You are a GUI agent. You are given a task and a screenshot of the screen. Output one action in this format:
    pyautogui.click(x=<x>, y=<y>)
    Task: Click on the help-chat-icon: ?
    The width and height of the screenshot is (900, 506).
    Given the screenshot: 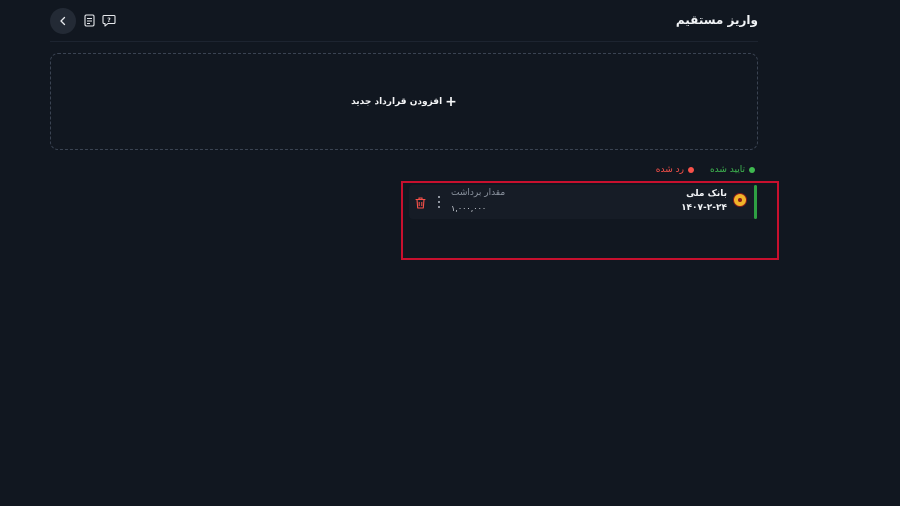 What is the action you would take?
    pyautogui.click(x=109, y=20)
    